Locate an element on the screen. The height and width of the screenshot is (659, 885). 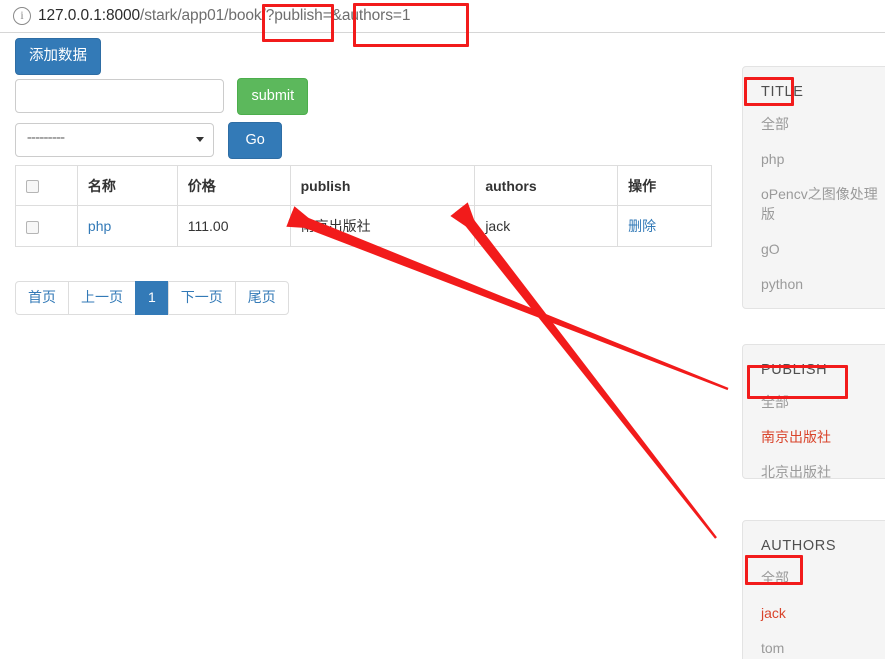
url-host: 127.0.0.1:8000 is located at coordinates (89, 15).